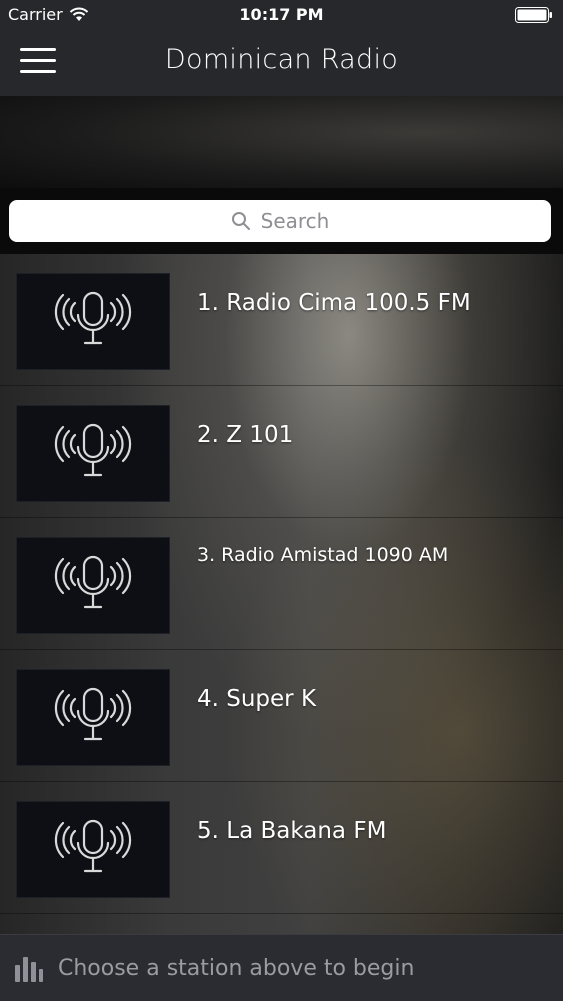  Describe the element at coordinates (257, 699) in the screenshot. I see `station-name: 4. Super K` at that location.